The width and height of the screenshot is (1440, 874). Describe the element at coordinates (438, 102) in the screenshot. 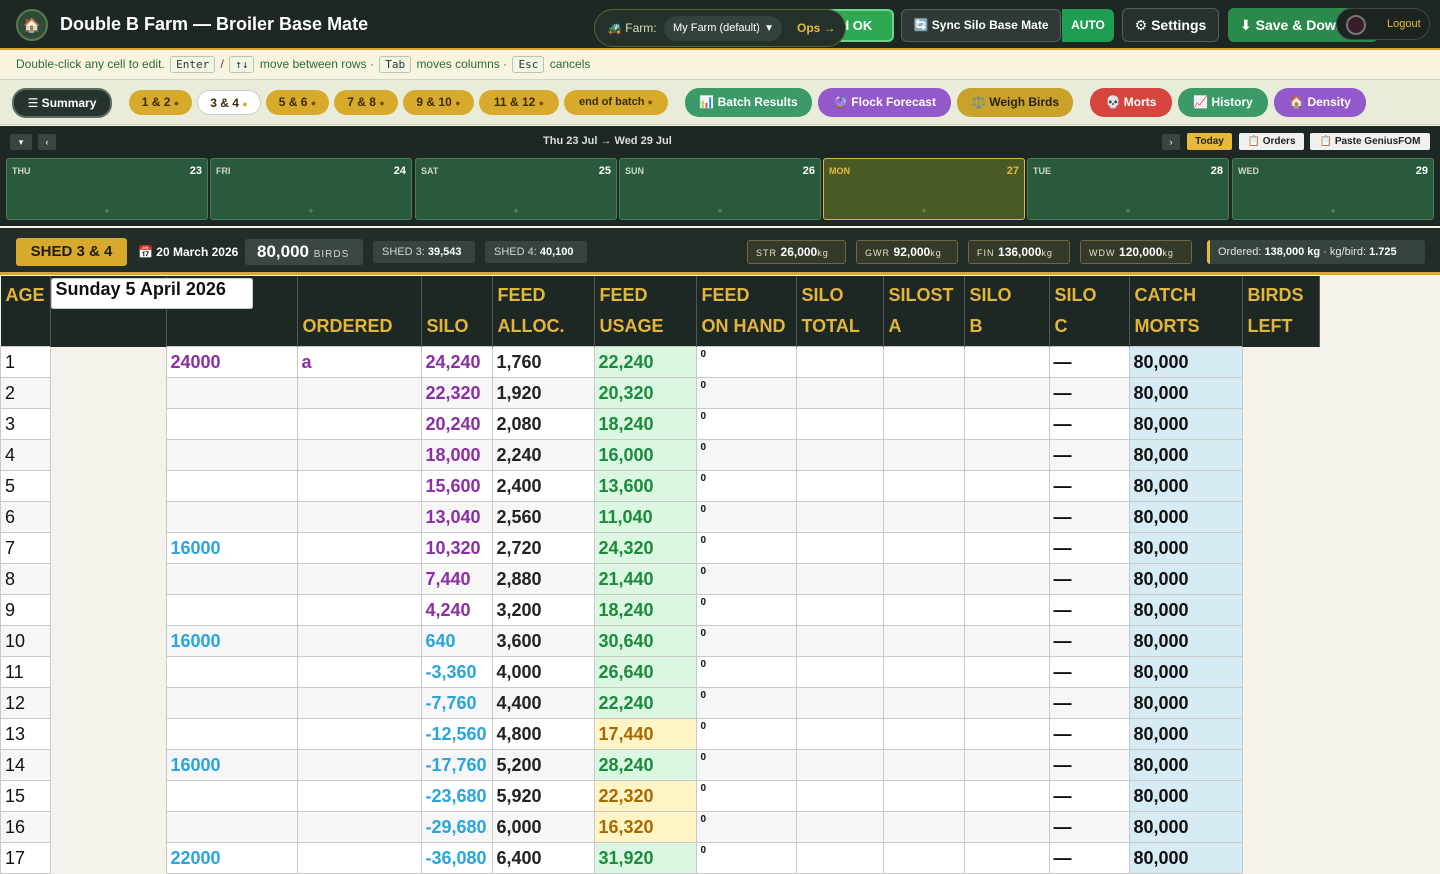

I see `shed-tab-9-10: 9 & 10 ●` at that location.